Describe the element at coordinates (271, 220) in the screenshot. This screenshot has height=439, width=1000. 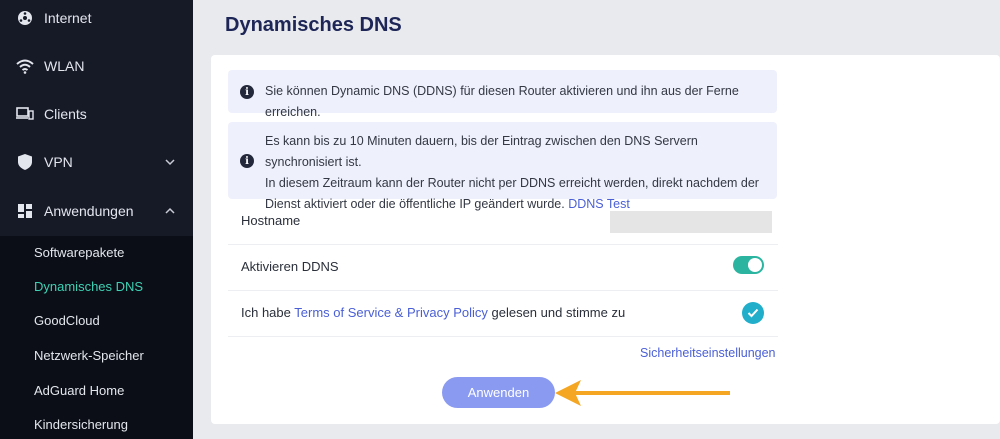
I see `hostname-label: Hostname` at that location.